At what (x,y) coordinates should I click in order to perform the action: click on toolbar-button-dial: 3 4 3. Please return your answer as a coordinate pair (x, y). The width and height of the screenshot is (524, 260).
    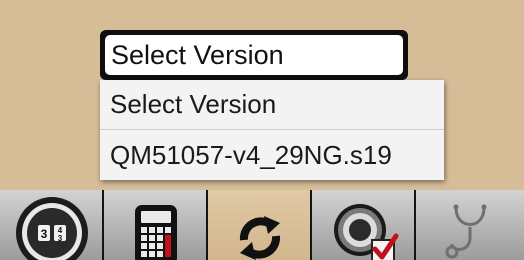
    Looking at the image, I should click on (52, 225).